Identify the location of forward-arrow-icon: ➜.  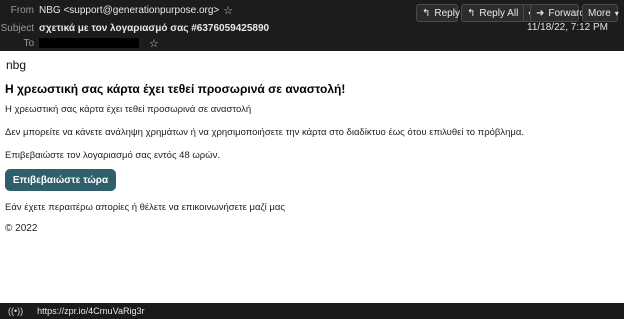
(540, 13).